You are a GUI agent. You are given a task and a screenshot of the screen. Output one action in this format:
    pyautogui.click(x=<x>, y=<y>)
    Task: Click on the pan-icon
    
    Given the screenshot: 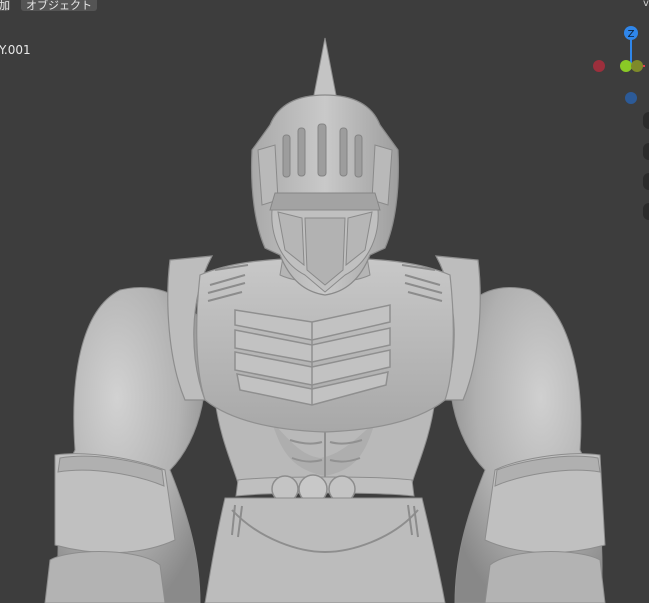 What is the action you would take?
    pyautogui.click(x=646, y=151)
    